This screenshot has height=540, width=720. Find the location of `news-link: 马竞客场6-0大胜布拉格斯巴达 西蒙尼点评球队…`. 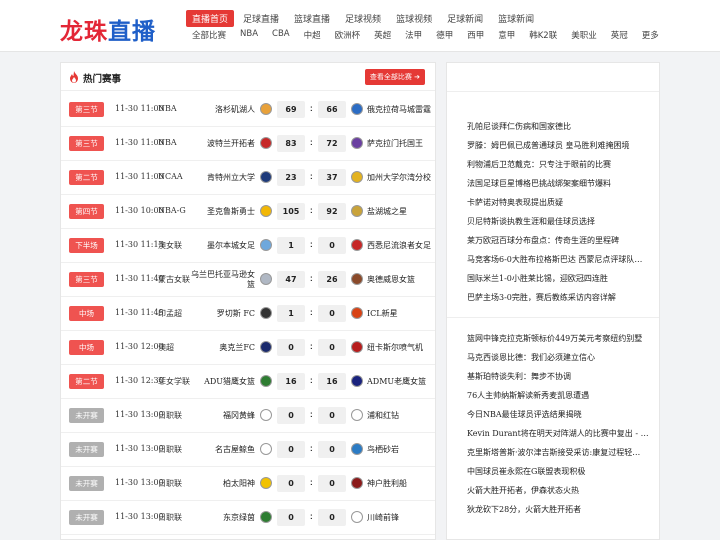

news-link: 马竞客场6-0大胜布拉格斯巴达 西蒙尼点评球队… is located at coordinates (560, 259).